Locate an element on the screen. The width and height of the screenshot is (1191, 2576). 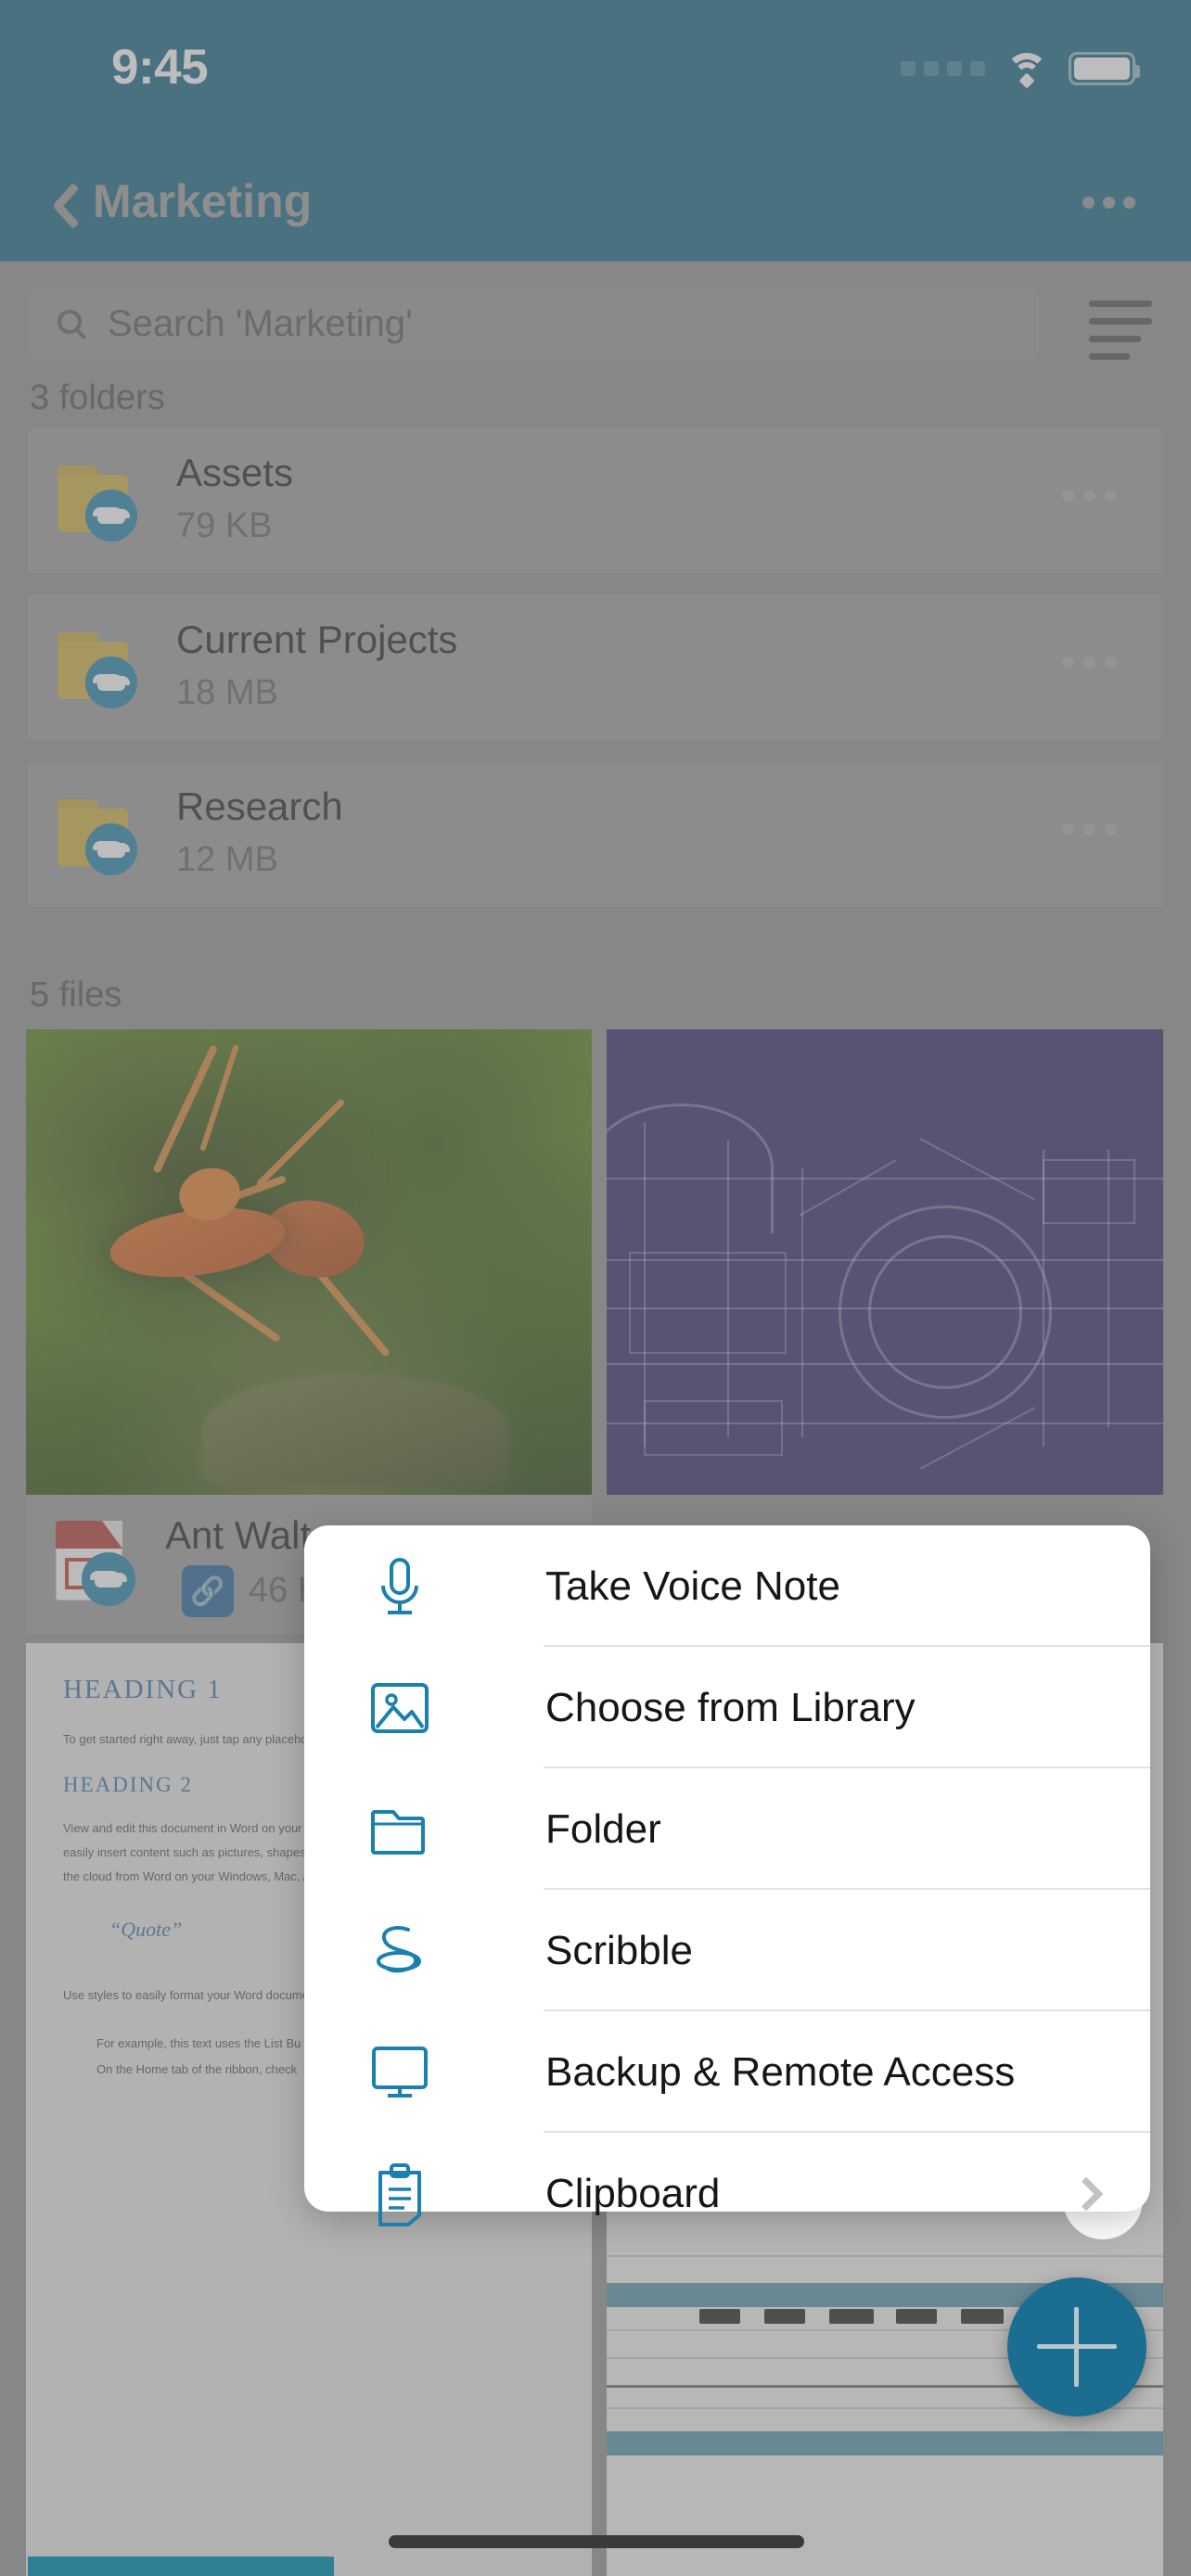
folder-icon is located at coordinates (399, 1829).